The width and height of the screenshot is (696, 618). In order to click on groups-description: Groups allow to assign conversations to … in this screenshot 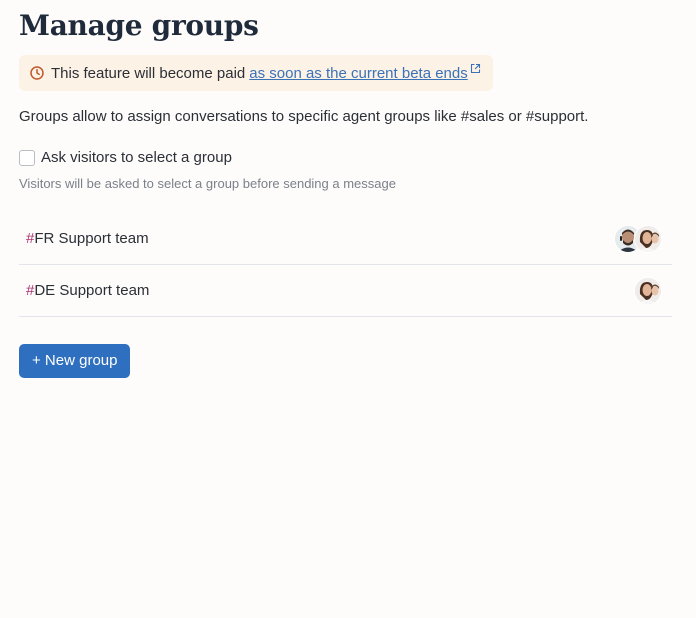, I will do `click(304, 116)`.